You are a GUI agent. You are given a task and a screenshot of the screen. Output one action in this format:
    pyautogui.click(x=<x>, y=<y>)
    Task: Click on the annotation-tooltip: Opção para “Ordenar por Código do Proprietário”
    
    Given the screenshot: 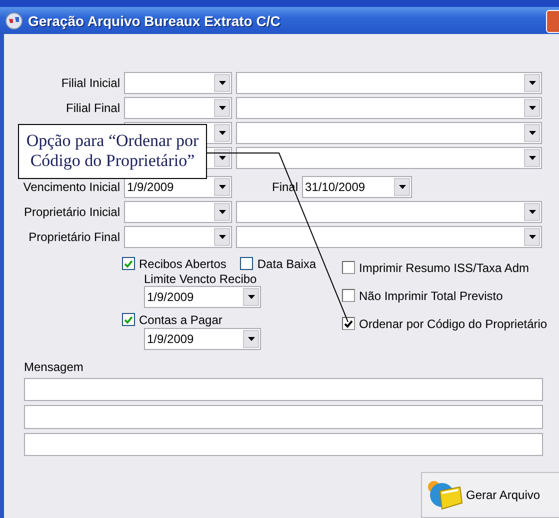 What is the action you would take?
    pyautogui.click(x=112, y=151)
    